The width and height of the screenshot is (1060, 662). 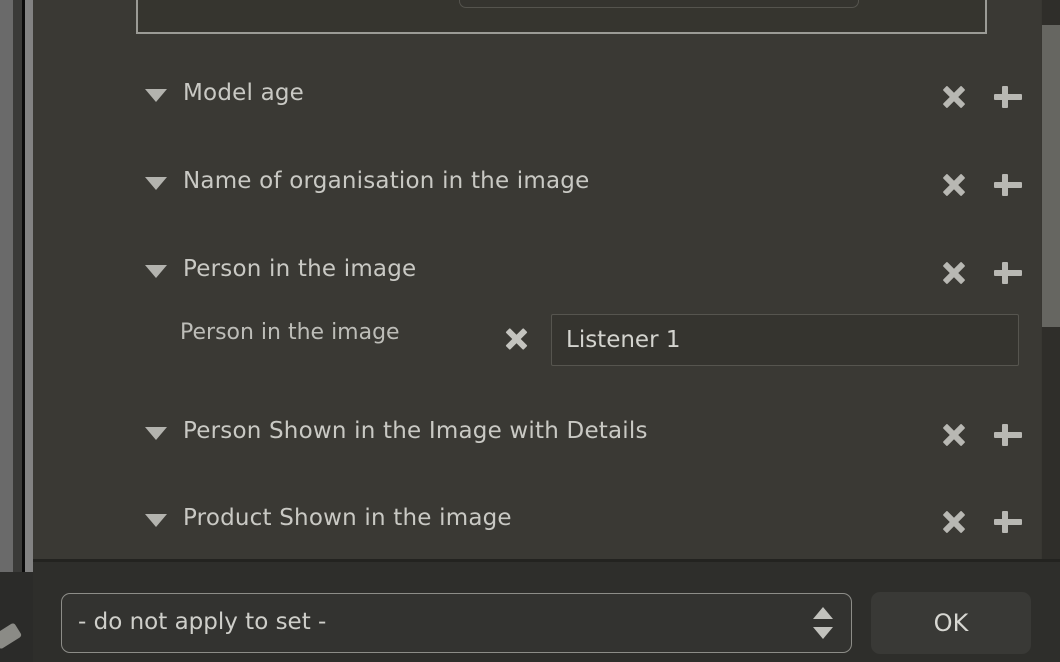 What do you see at coordinates (951, 623) in the screenshot?
I see `ok-button: OK` at bounding box center [951, 623].